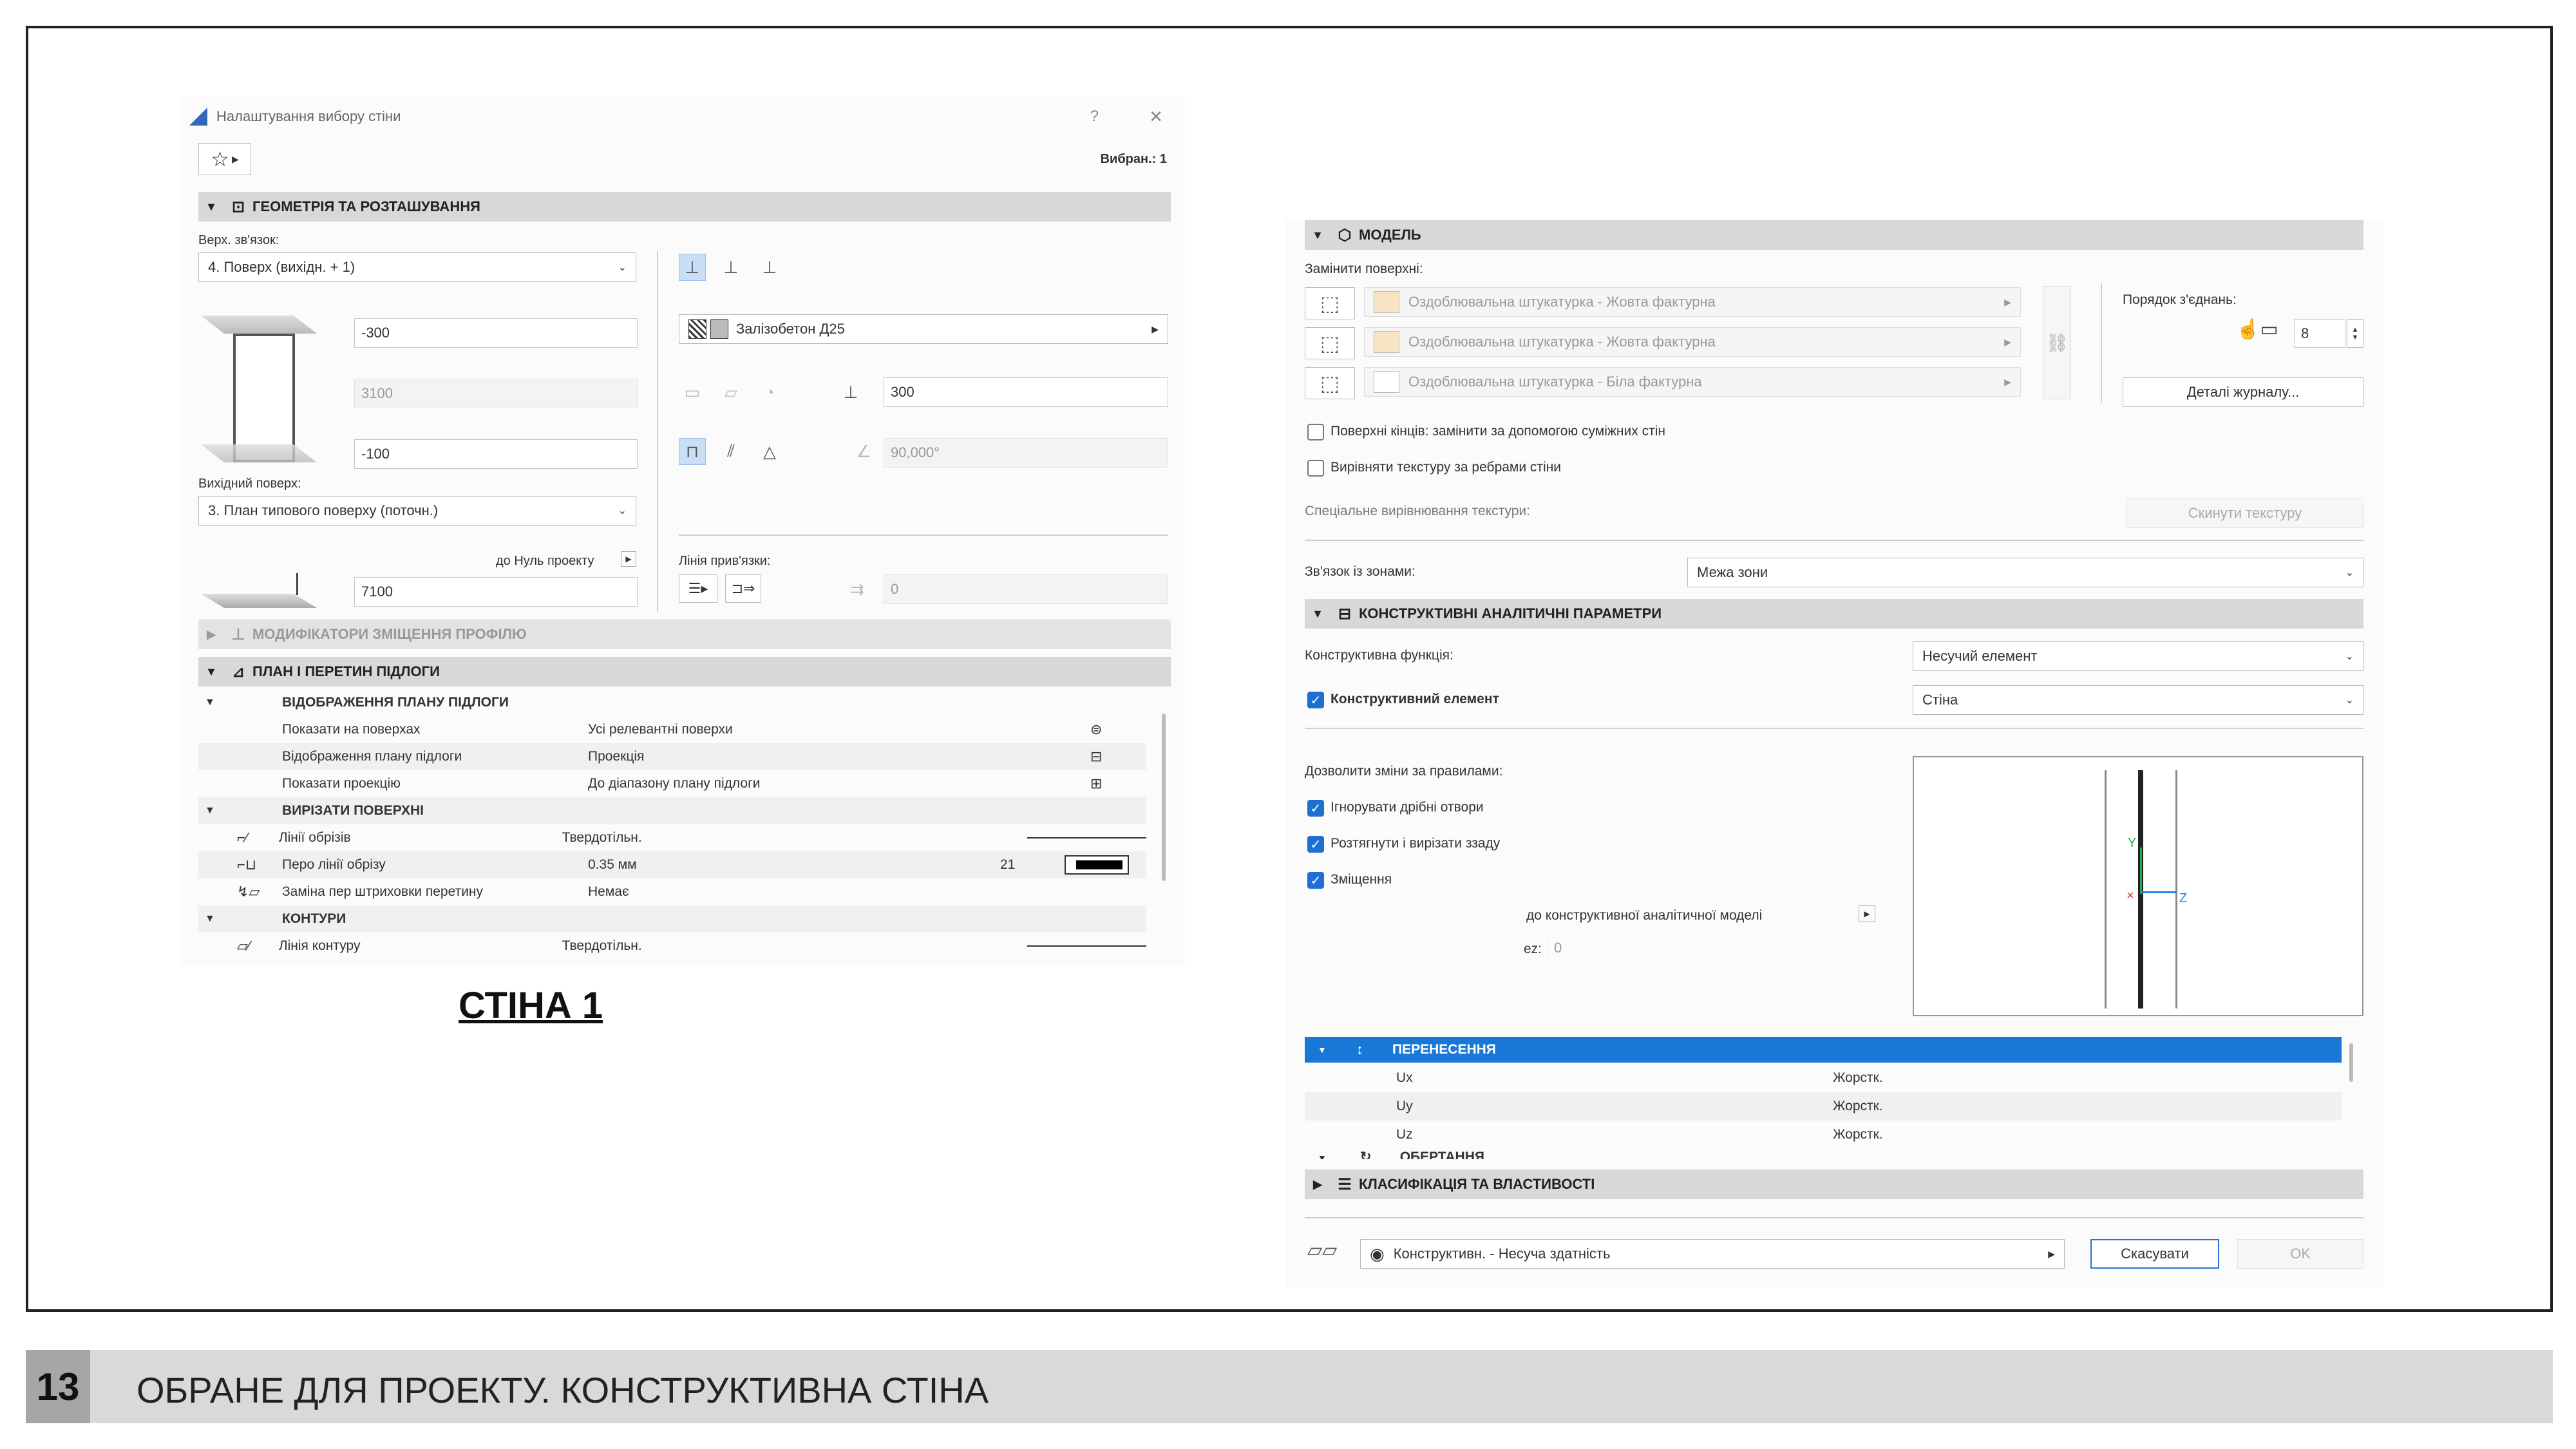 Image resolution: width=2576 pixels, height=1449 pixels. I want to click on chain-link-icon: ⛓, so click(2057, 342).